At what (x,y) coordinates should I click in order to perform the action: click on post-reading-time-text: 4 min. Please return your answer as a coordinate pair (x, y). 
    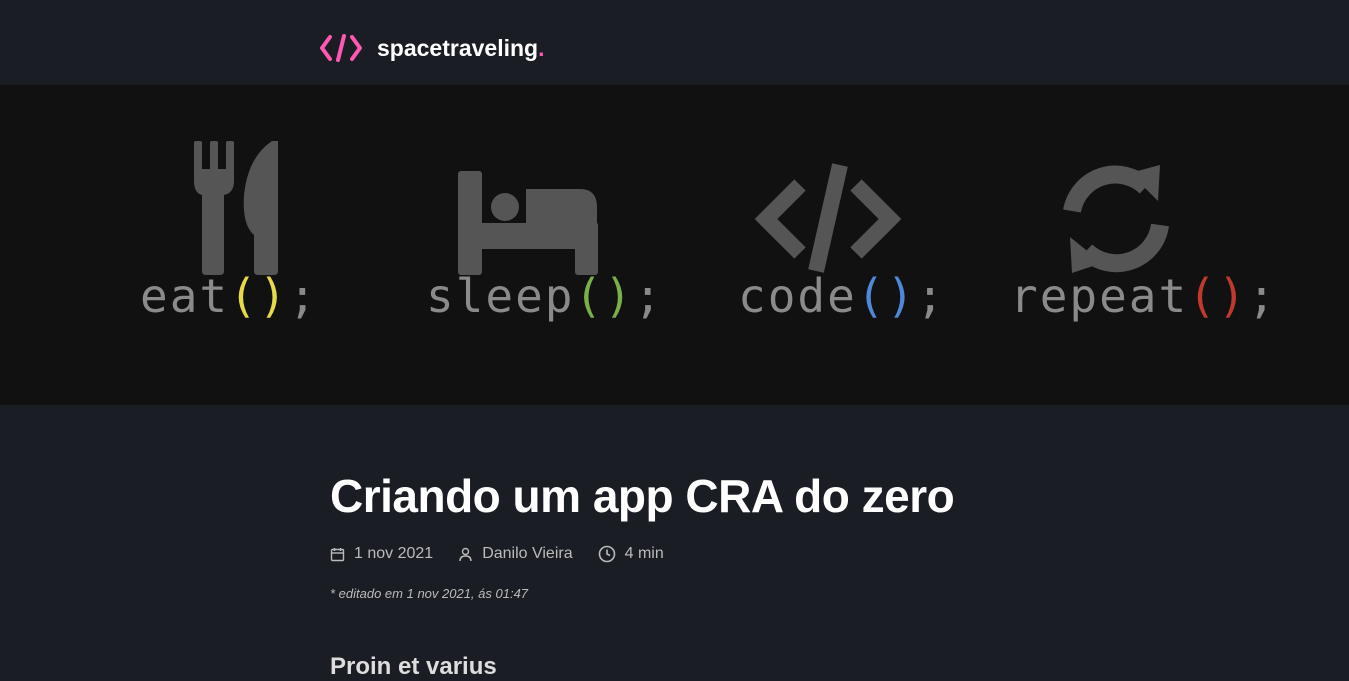
    Looking at the image, I should click on (644, 553).